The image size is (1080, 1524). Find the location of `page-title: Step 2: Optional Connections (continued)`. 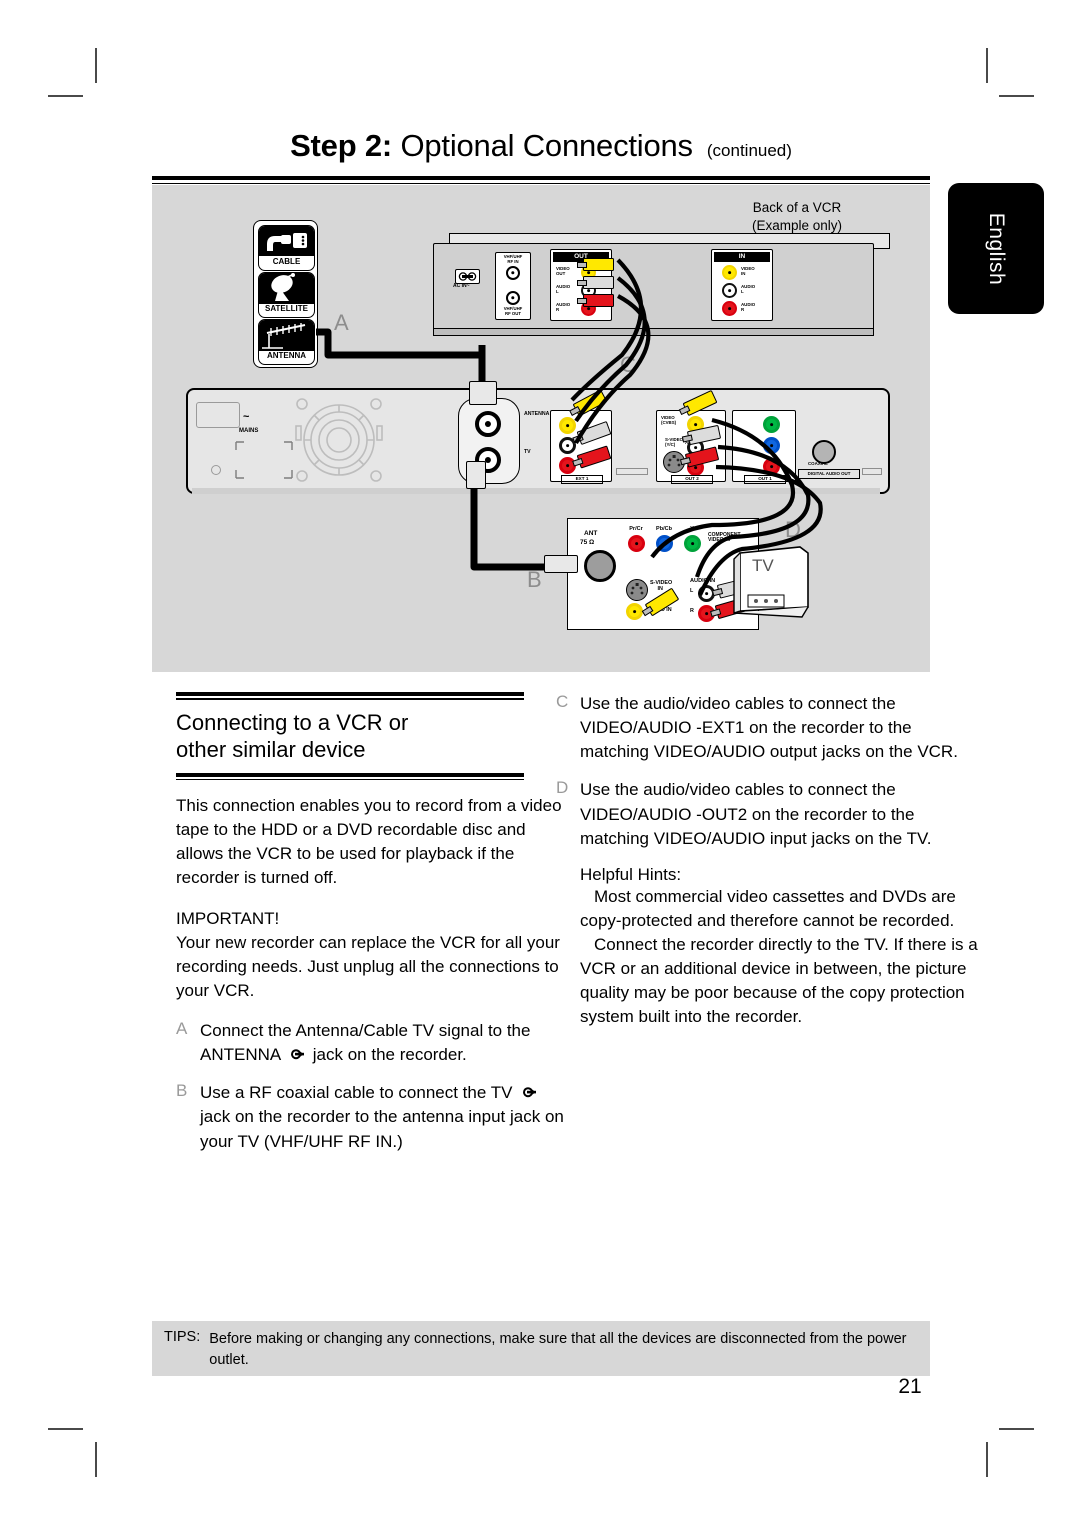

page-title: Step 2: Optional Connections (continued) is located at coordinates (541, 146).